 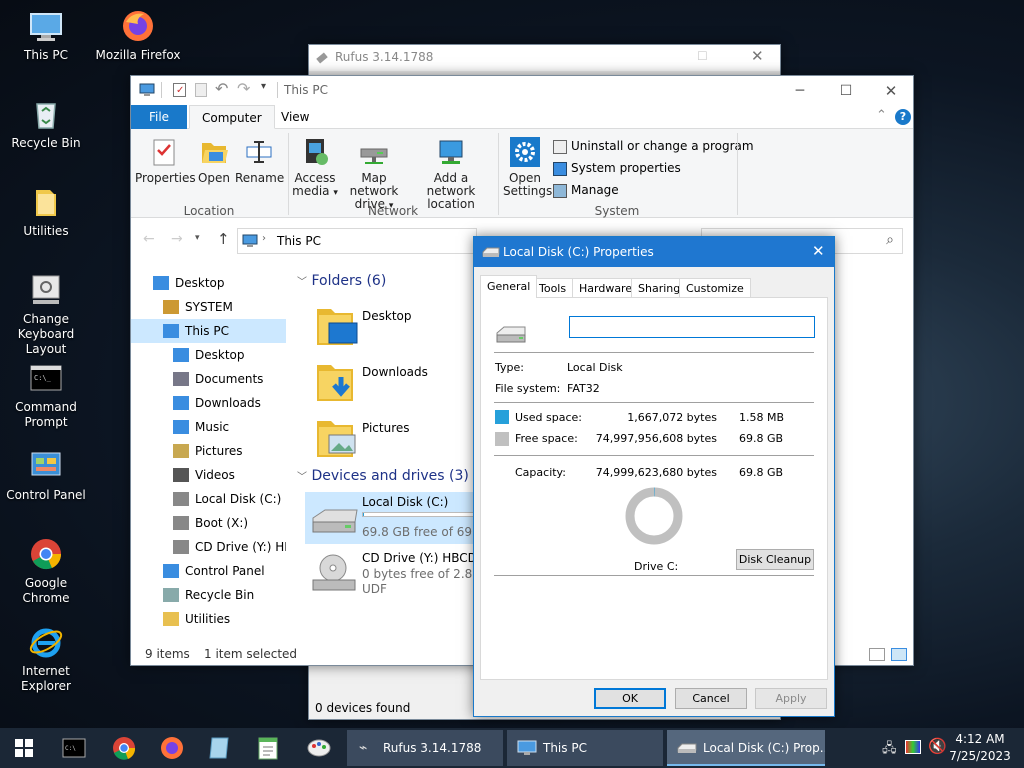 I want to click on dialog-titlebar: Local Disk (C:) Properties ✕, so click(x=654, y=252).